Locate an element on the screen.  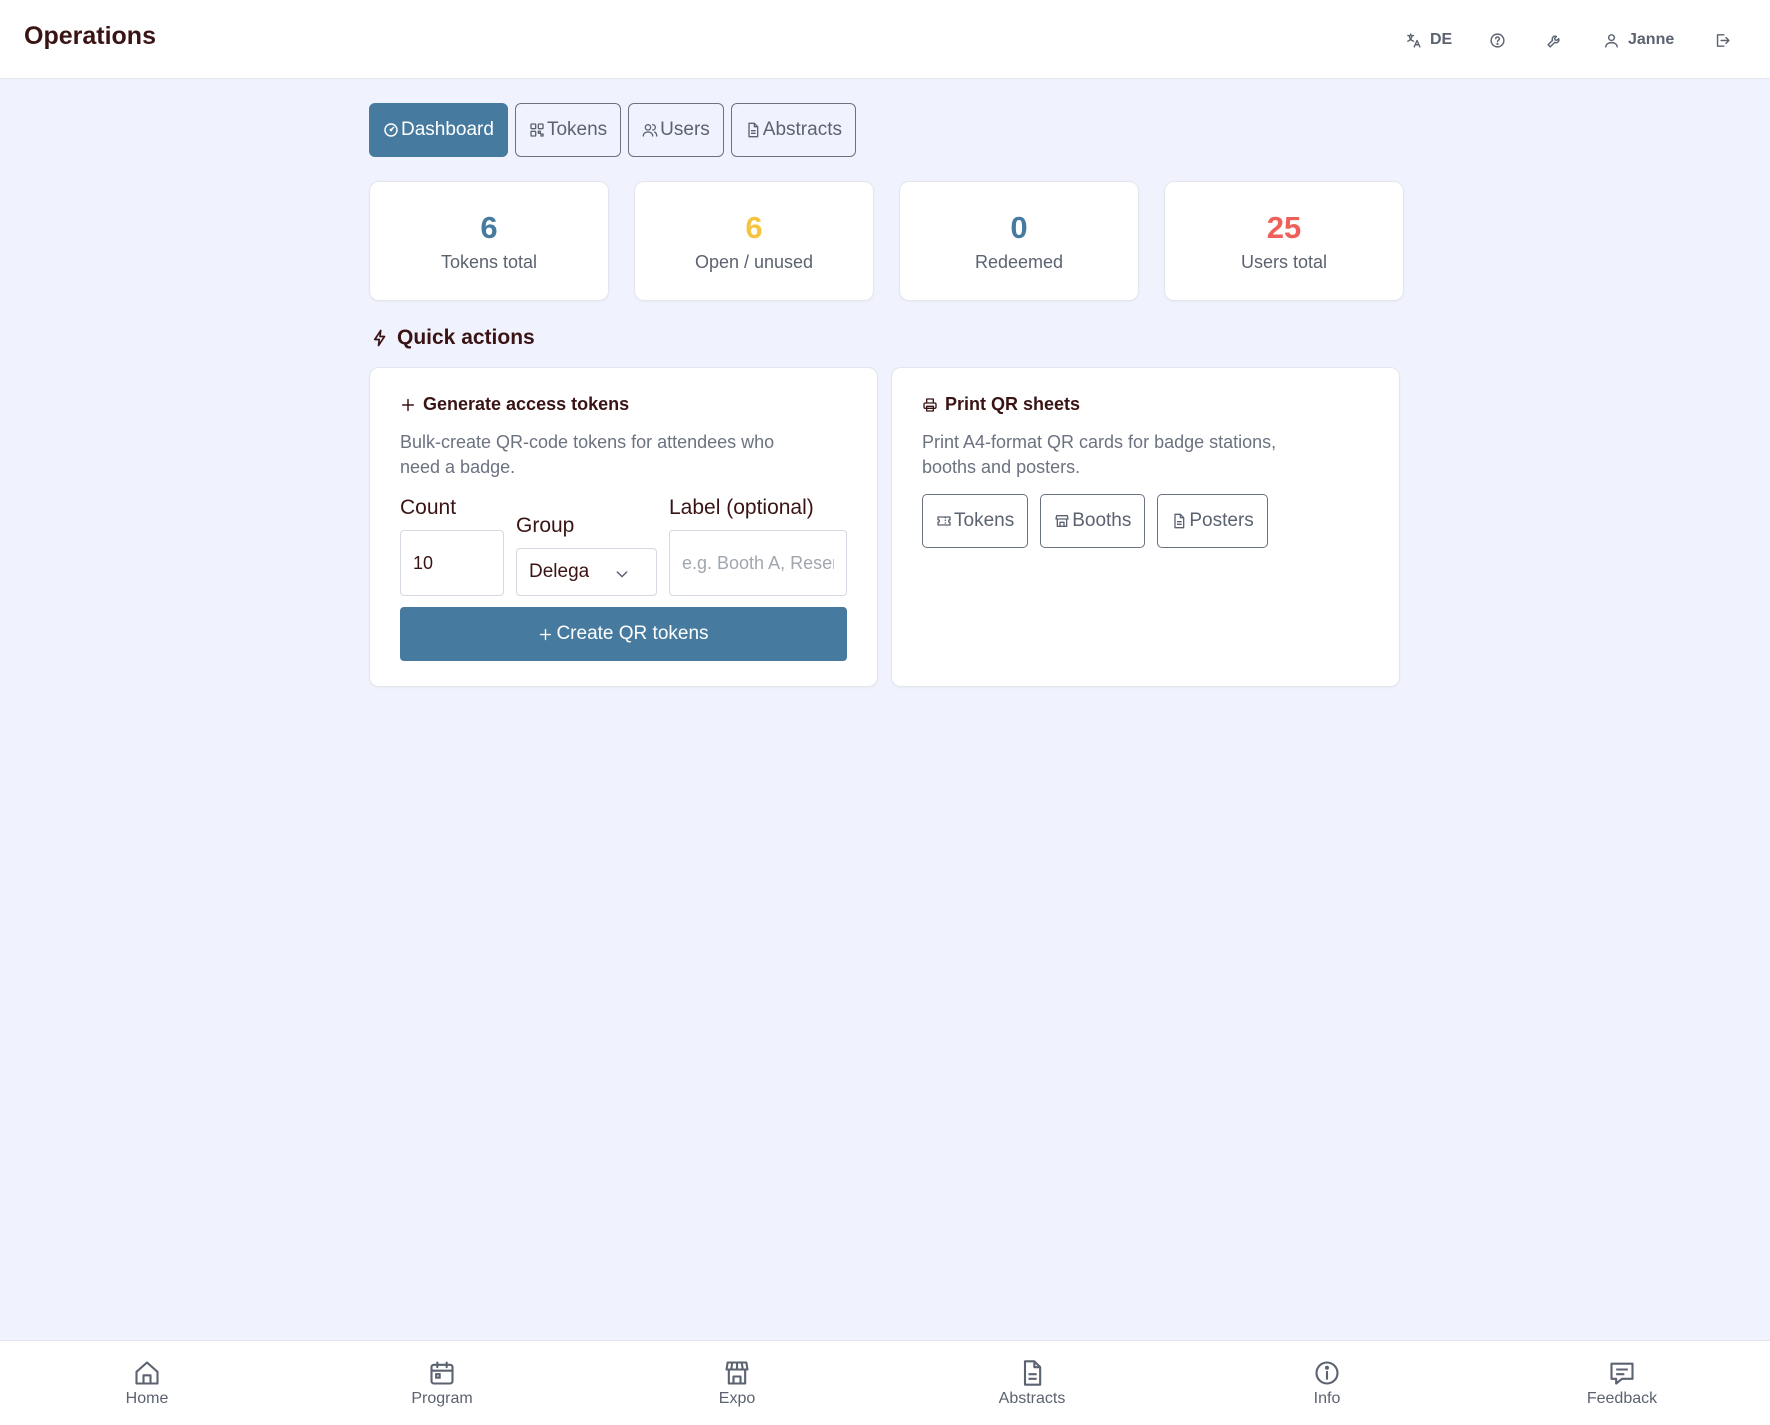
tools-button is located at coordinates (1554, 40).